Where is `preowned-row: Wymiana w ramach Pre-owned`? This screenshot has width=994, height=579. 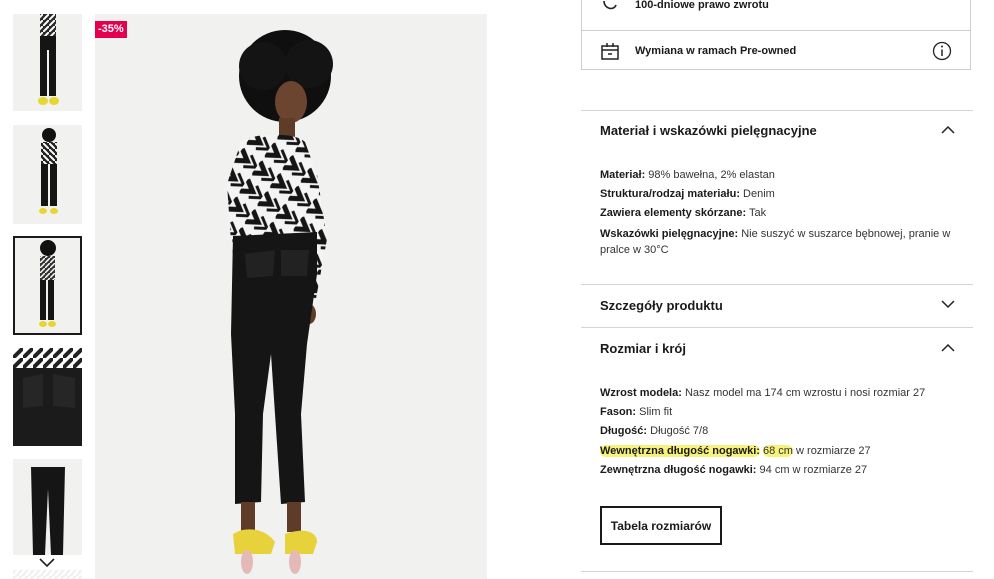
preowned-row: Wymiana w ramach Pre-owned is located at coordinates (776, 50).